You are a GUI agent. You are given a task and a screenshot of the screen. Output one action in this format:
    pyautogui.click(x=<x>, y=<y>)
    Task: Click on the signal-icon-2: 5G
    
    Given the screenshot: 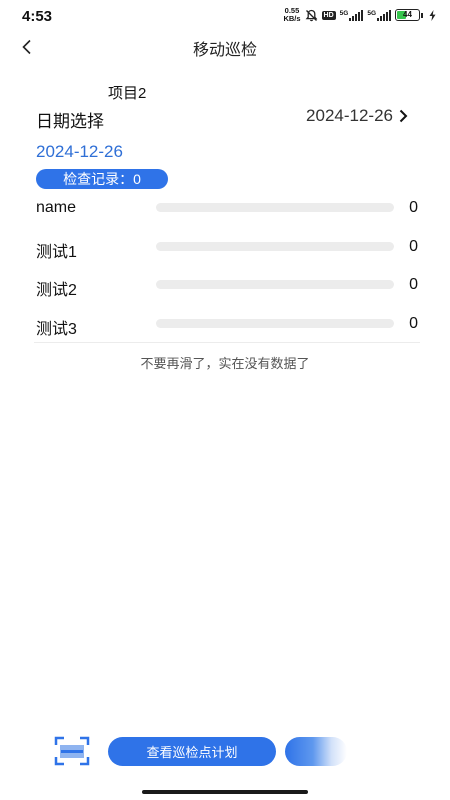 What is the action you would take?
    pyautogui.click(x=379, y=15)
    